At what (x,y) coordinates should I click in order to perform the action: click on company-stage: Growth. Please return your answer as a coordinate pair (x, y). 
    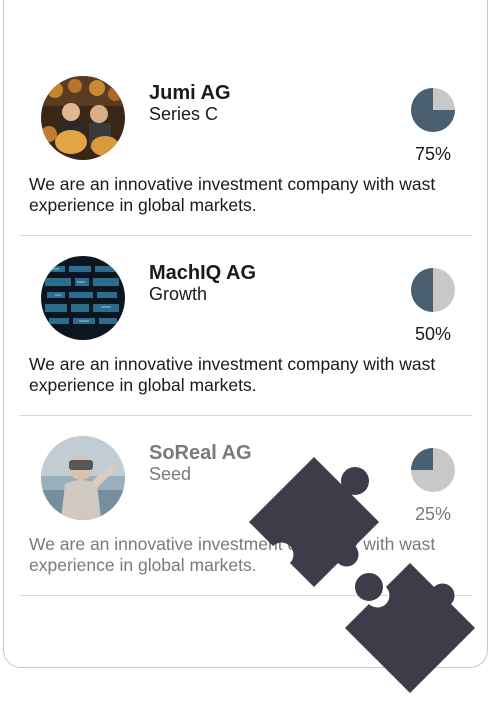
    Looking at the image, I should click on (178, 294).